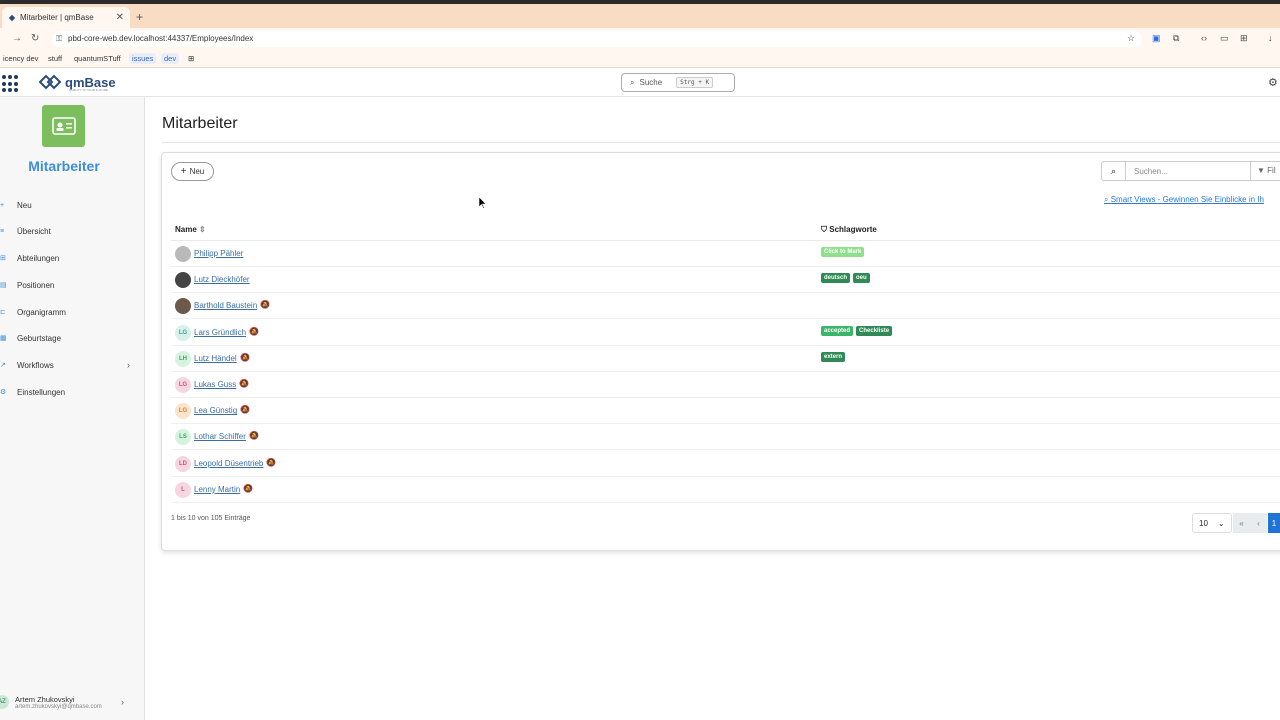 The width and height of the screenshot is (1280, 720). I want to click on employee-name-link: Lothar Schiffer, so click(220, 436).